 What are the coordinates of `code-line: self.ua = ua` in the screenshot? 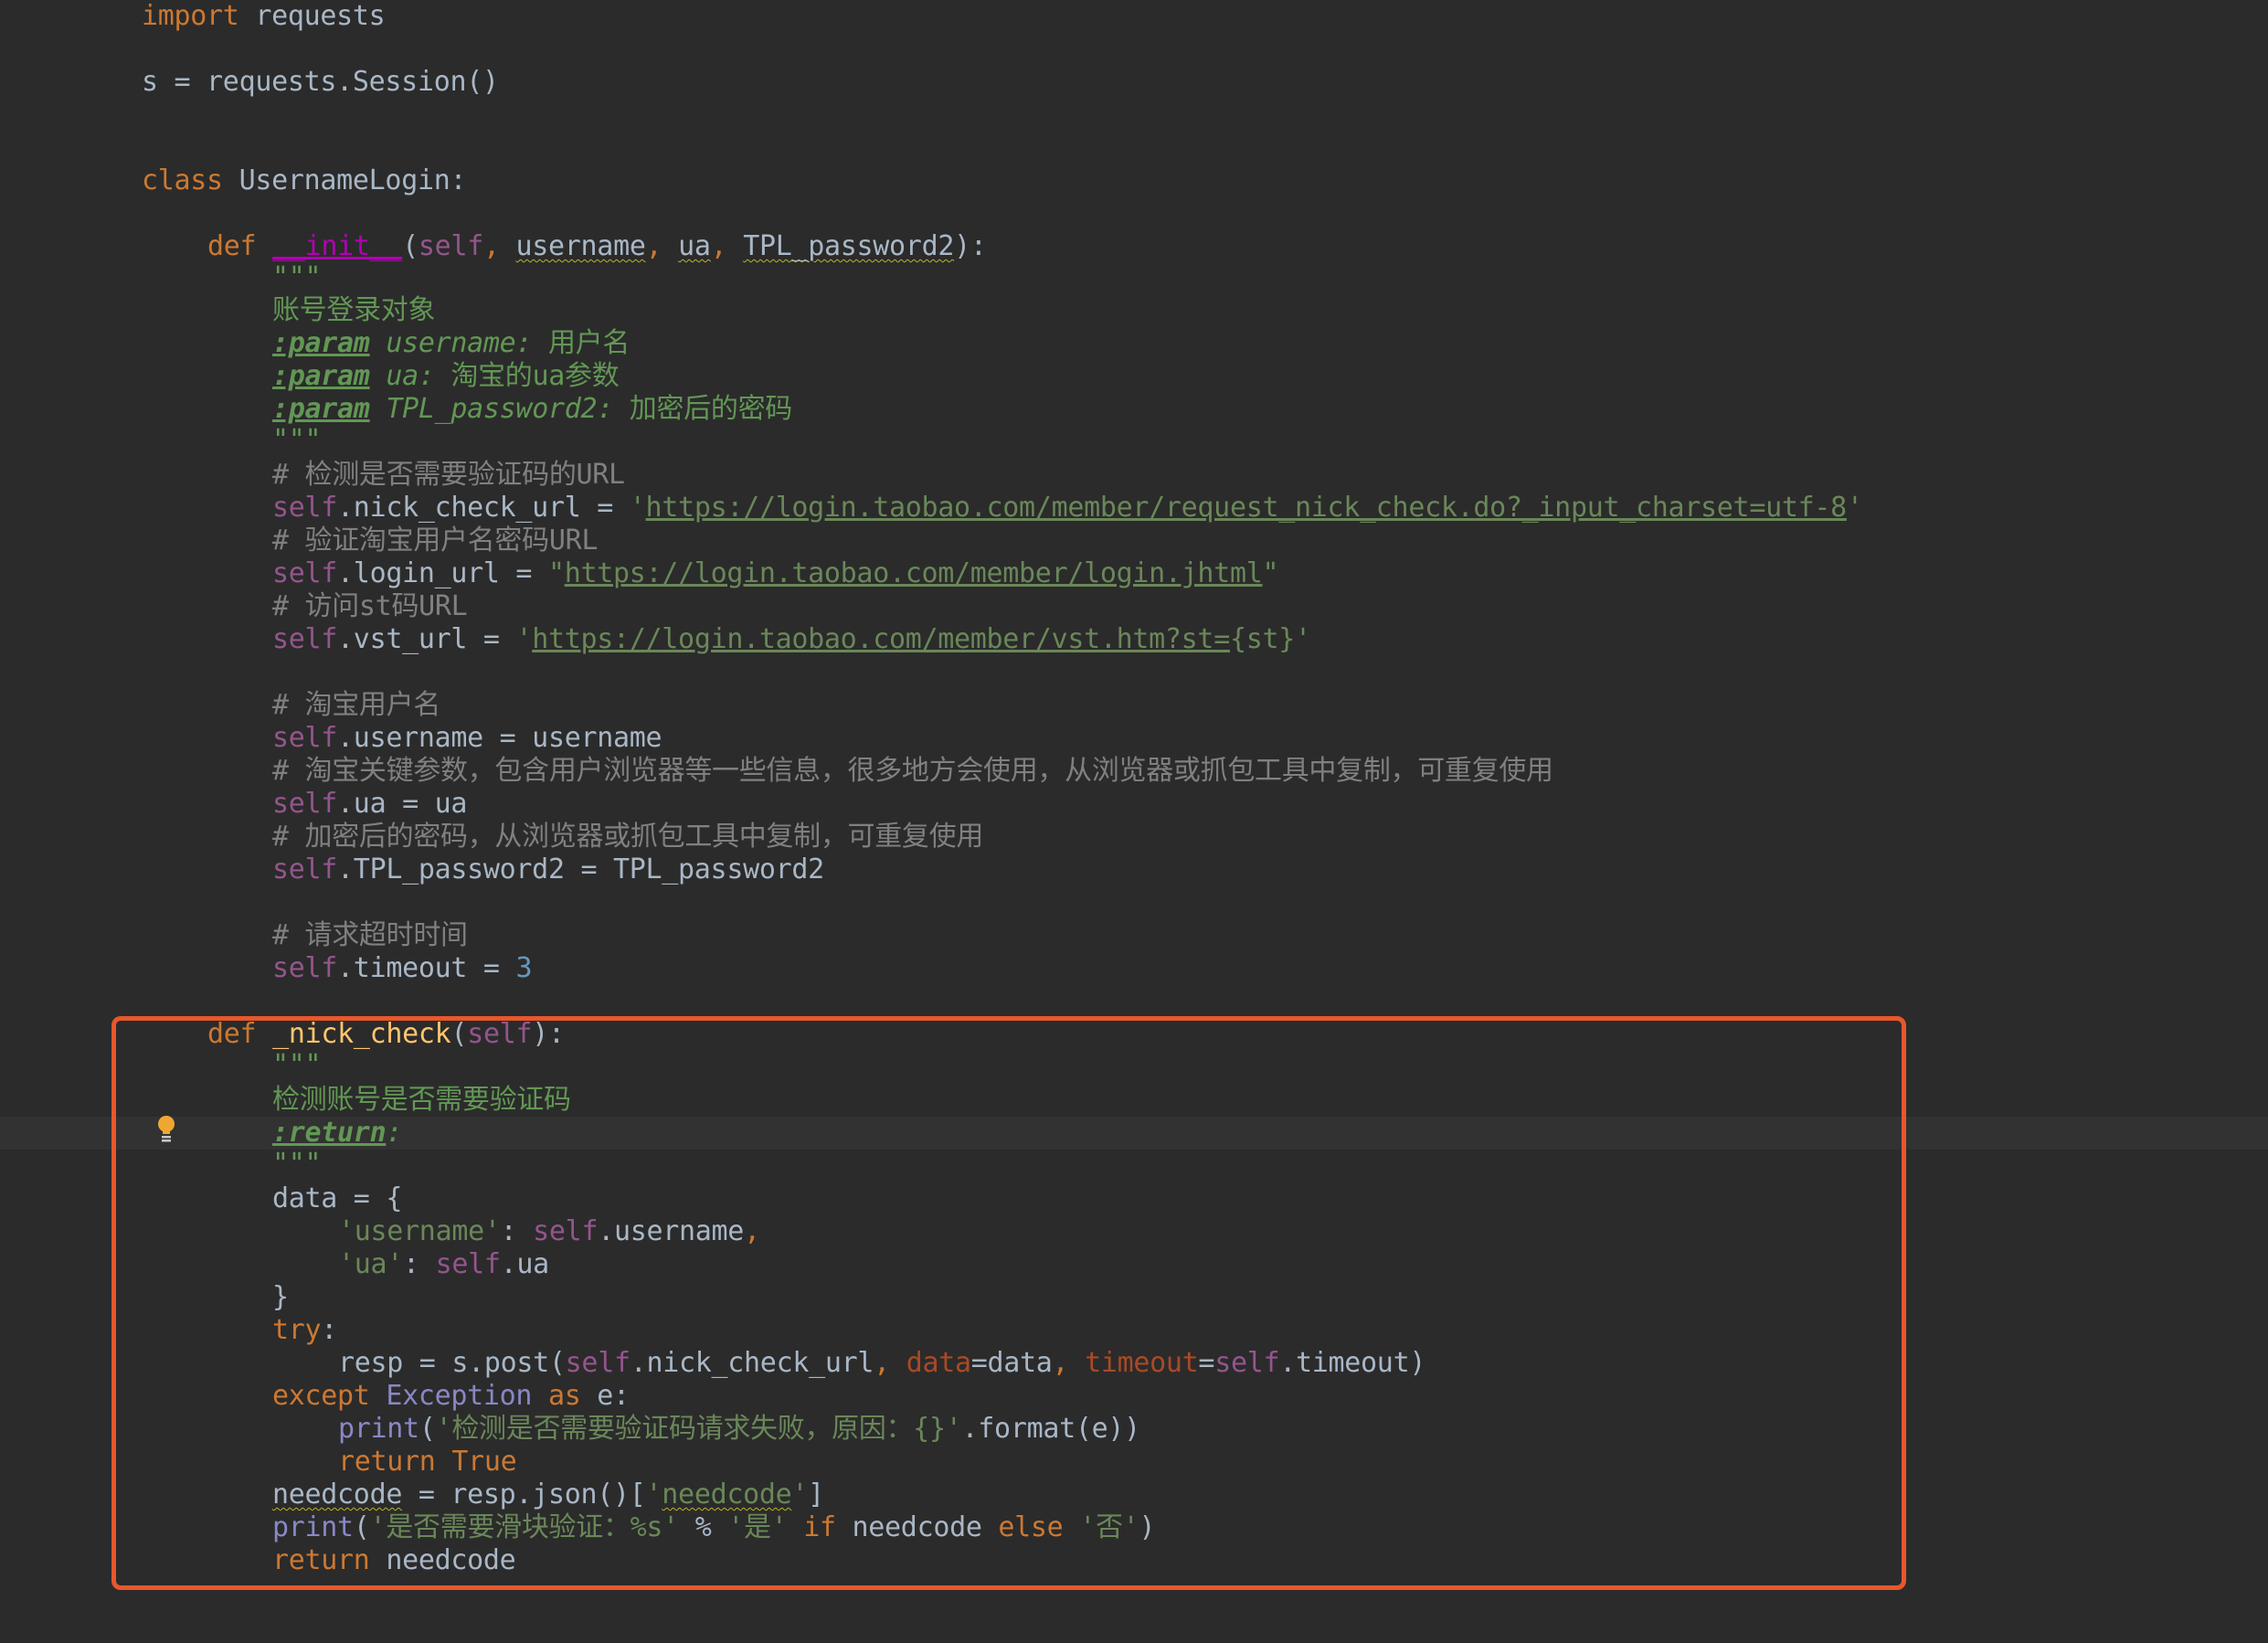 It's located at (1134, 805).